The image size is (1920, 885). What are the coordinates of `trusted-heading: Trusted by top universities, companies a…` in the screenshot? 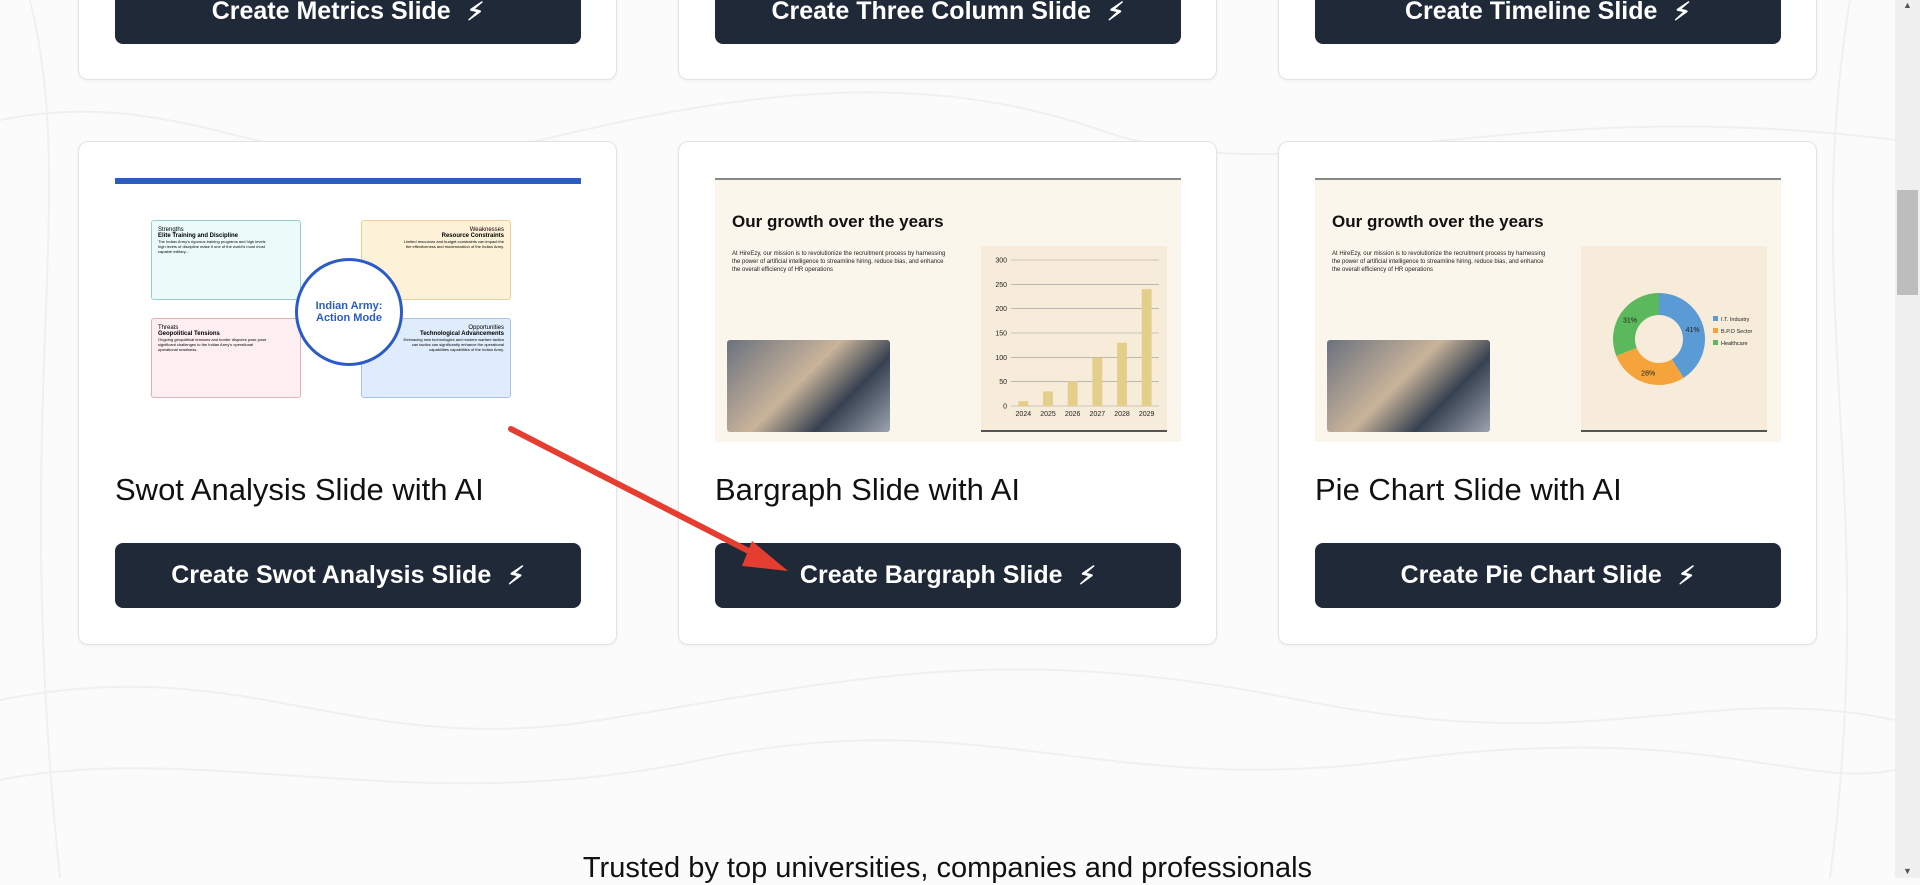 It's located at (947, 868).